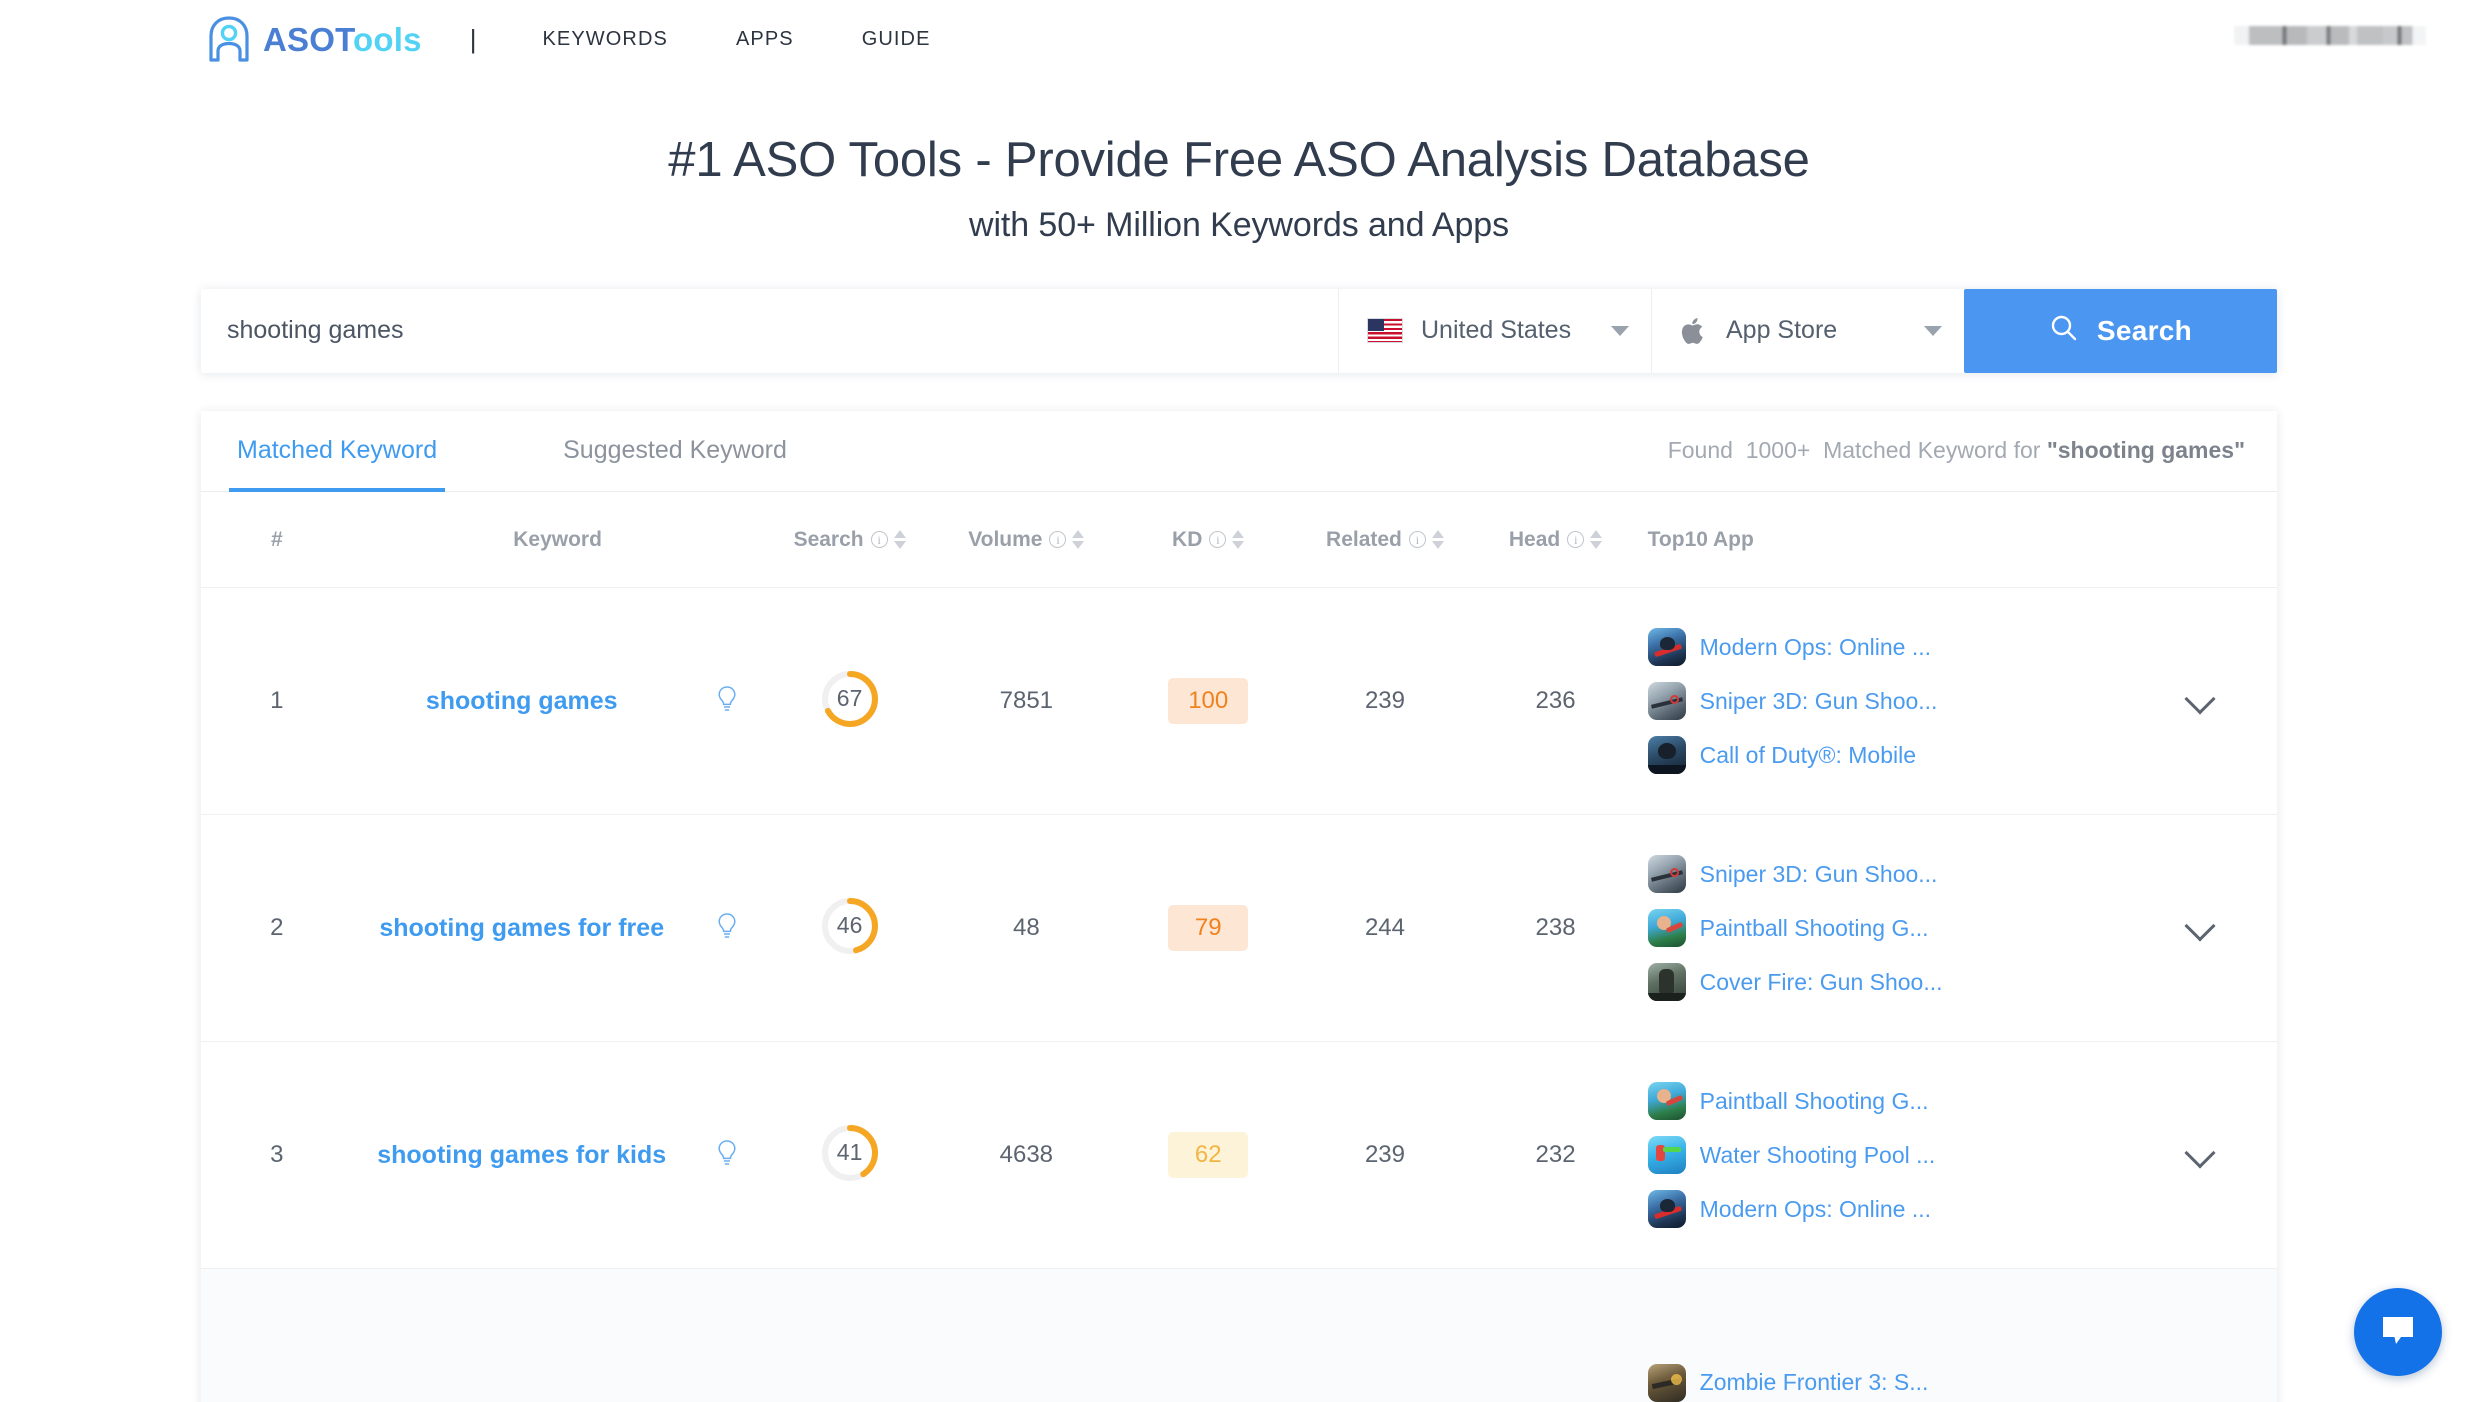 Image resolution: width=2478 pixels, height=1402 pixels. I want to click on top-navbar: ASOTools | KEYWORDS APPS GUIDE, so click(1239, 39).